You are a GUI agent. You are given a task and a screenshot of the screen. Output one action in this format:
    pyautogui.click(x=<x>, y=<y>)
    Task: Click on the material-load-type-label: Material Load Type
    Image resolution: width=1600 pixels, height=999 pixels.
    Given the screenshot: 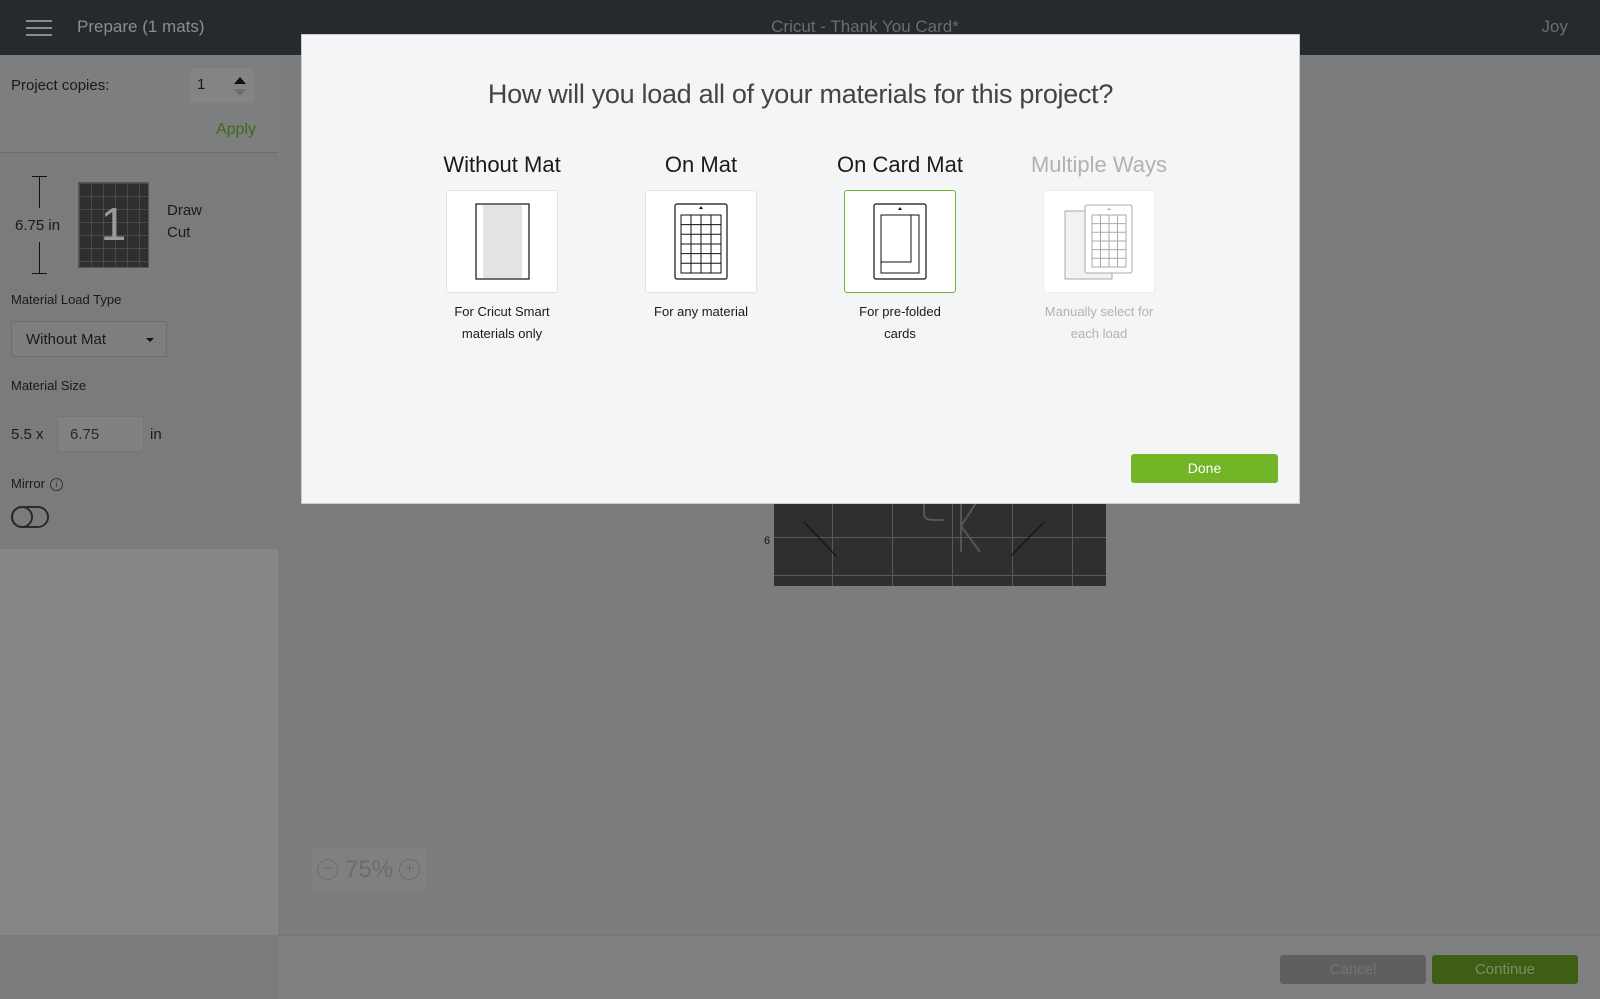 What is the action you would take?
    pyautogui.click(x=66, y=299)
    